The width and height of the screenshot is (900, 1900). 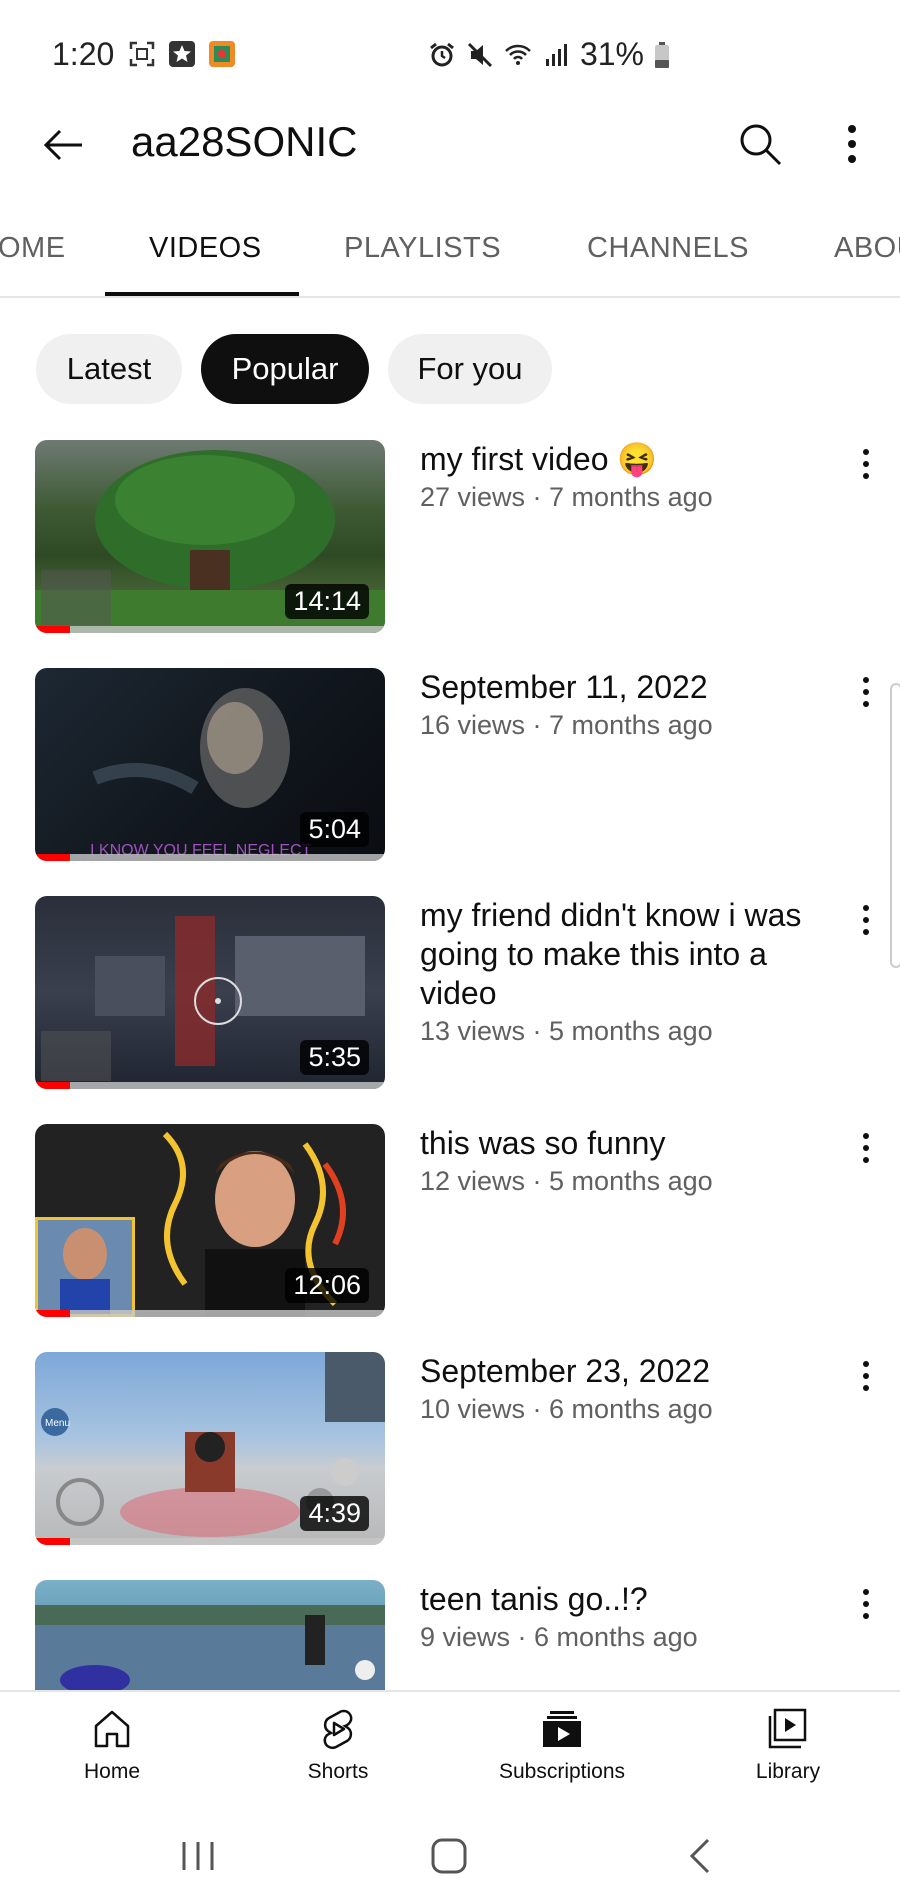 I want to click on nav-label: Library, so click(x=788, y=1771).